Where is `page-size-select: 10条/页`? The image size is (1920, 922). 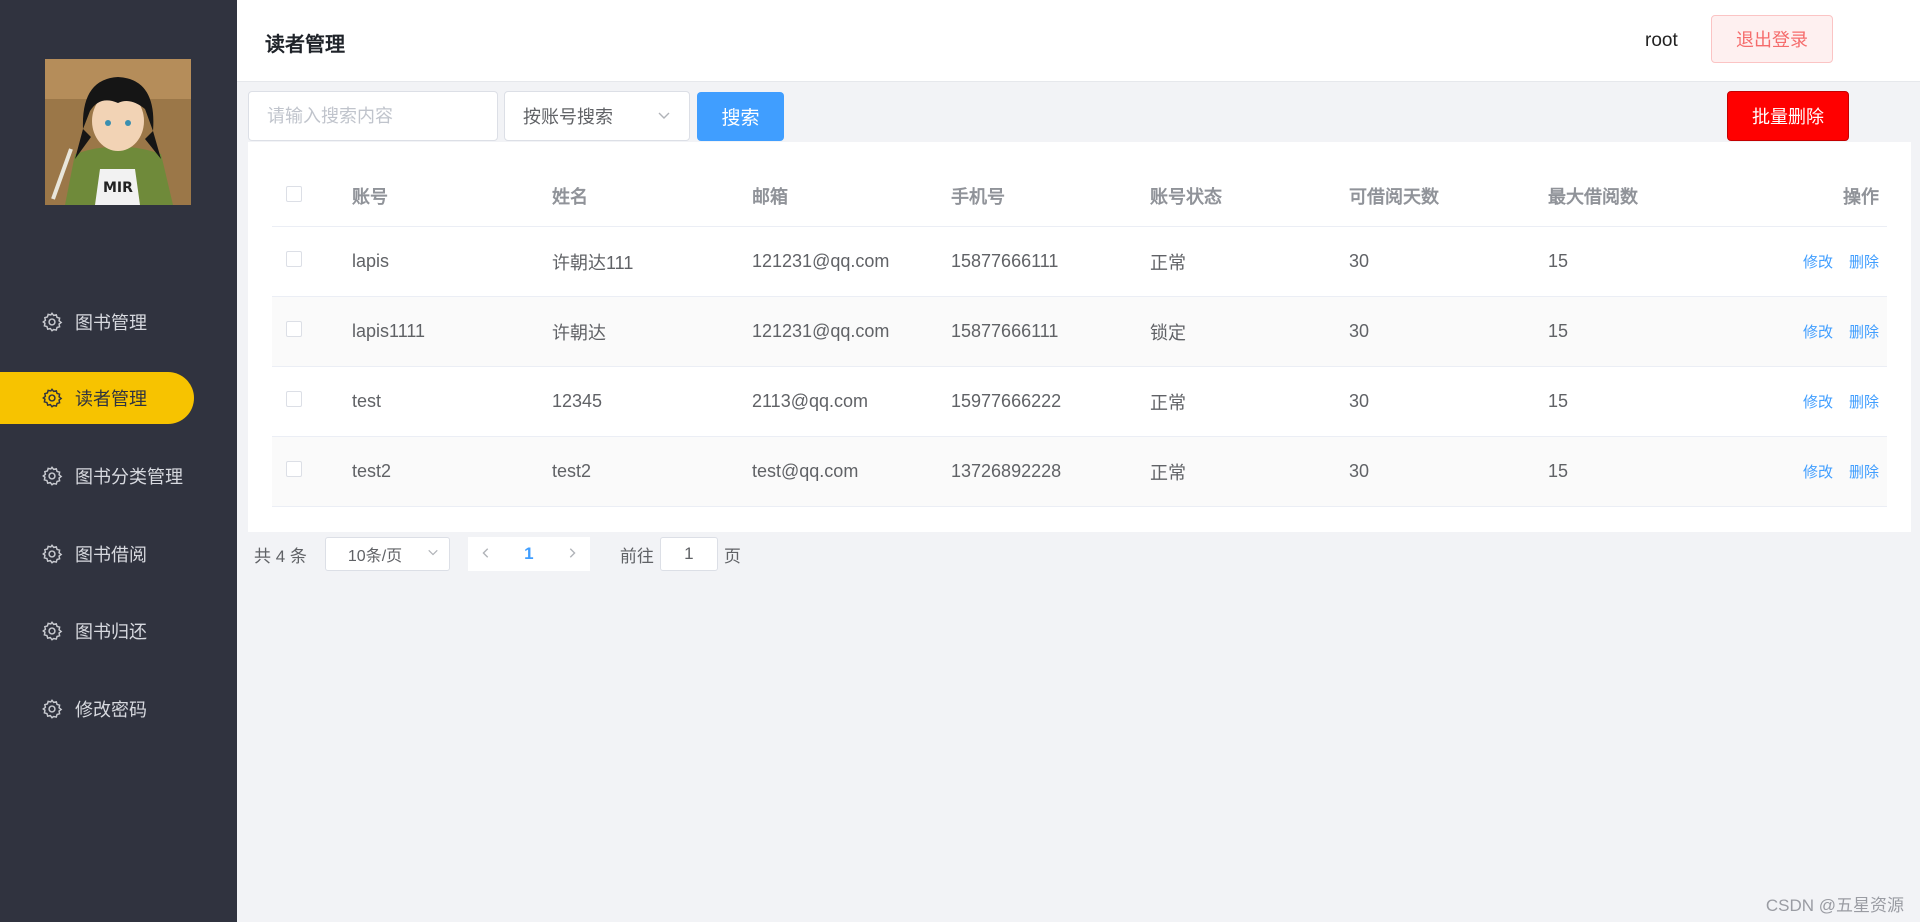
page-size-select: 10条/页 is located at coordinates (387, 554).